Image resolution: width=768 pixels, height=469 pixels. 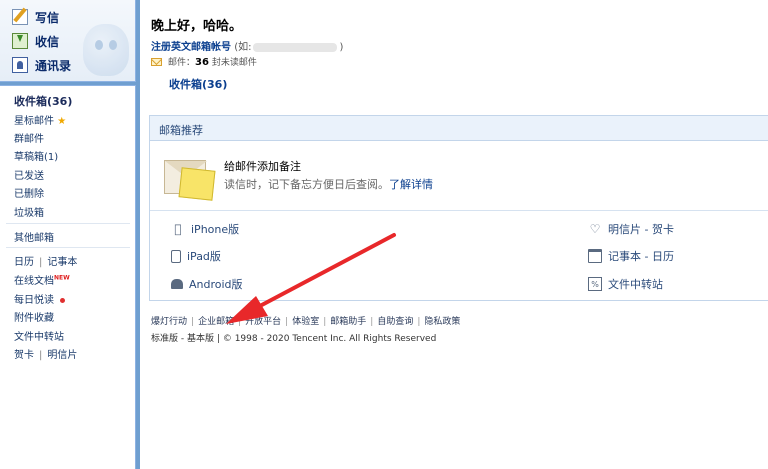 What do you see at coordinates (46, 355) in the screenshot?
I see `card-postcard-row: 贺卡 | 明信片` at bounding box center [46, 355].